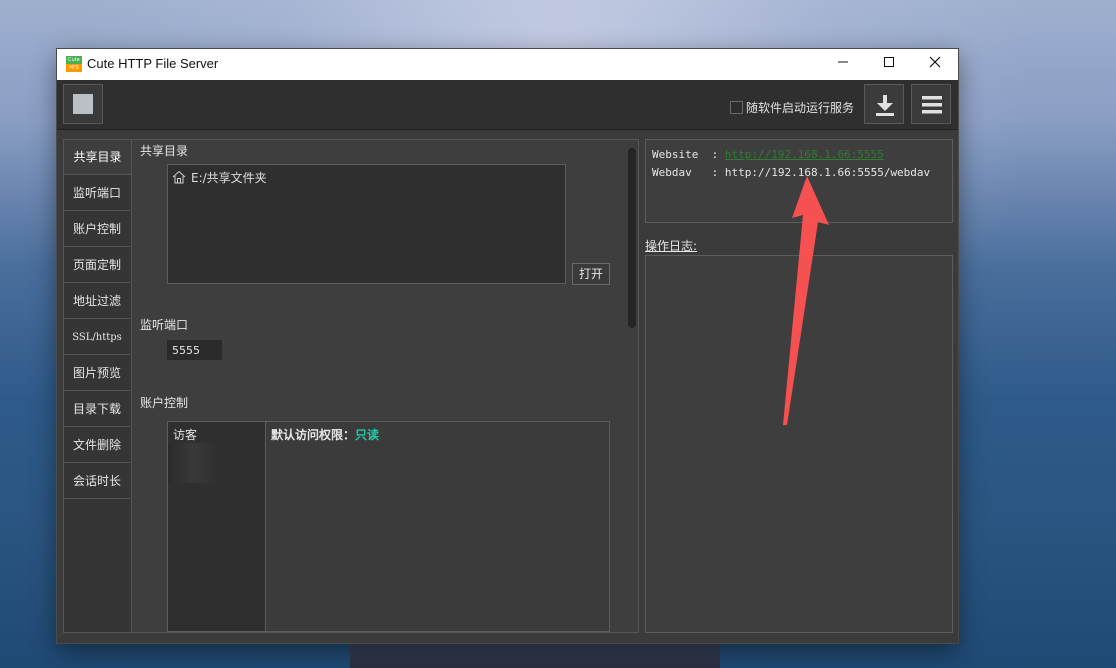  I want to click on website-label: Website, so click(675, 154).